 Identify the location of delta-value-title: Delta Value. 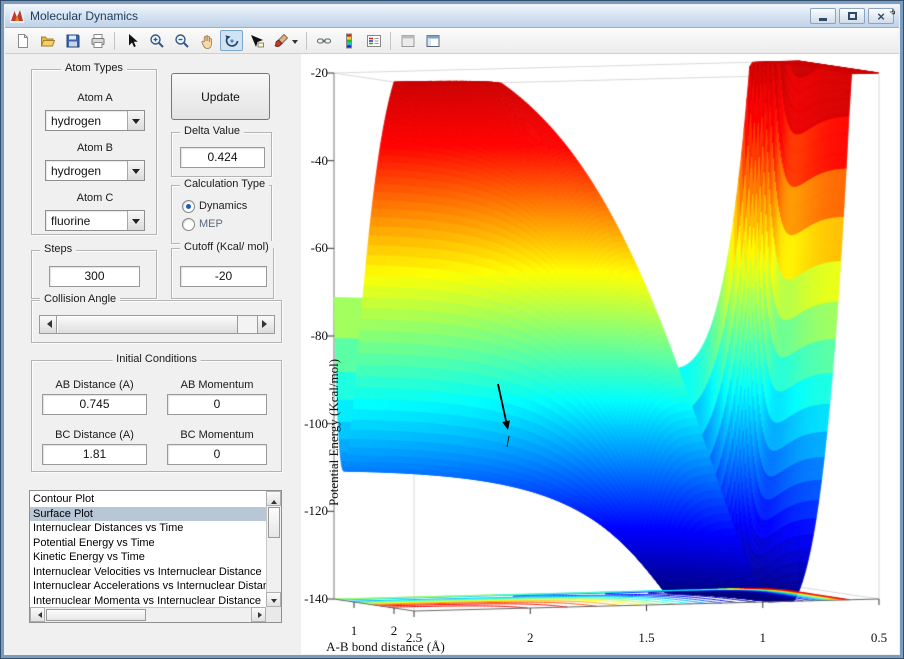
(212, 131).